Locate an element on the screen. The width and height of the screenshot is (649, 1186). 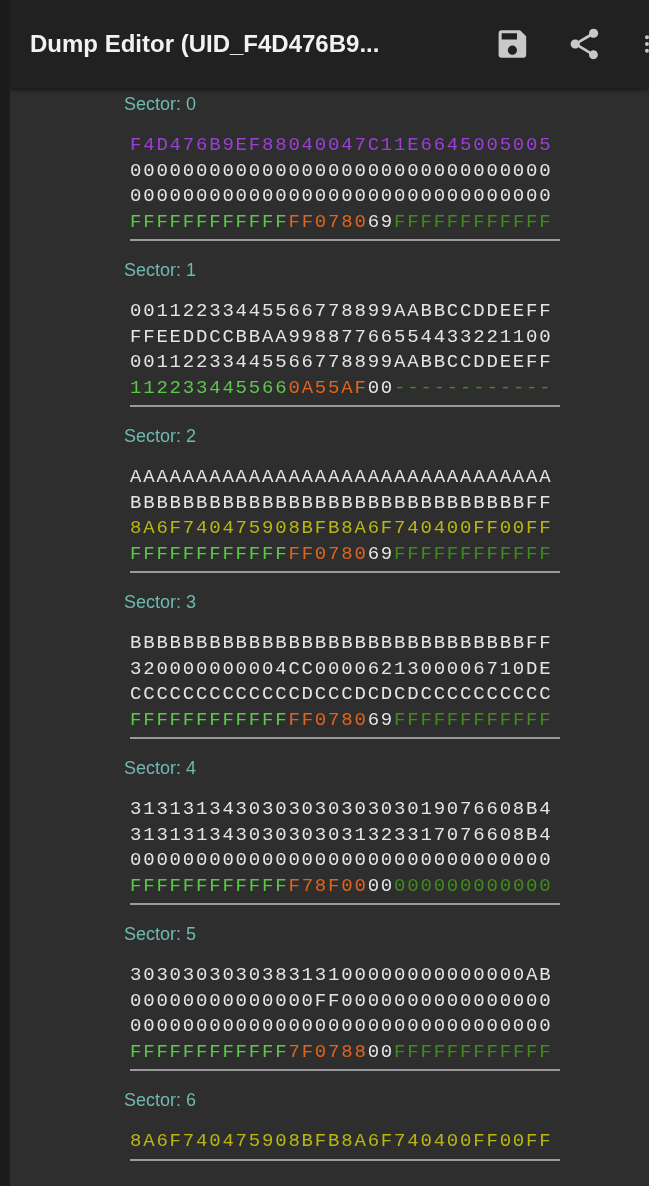
hex-line: AAAAAAAAAAAAAAAAAAAAAAAAAAAAAAAA is located at coordinates (341, 478).